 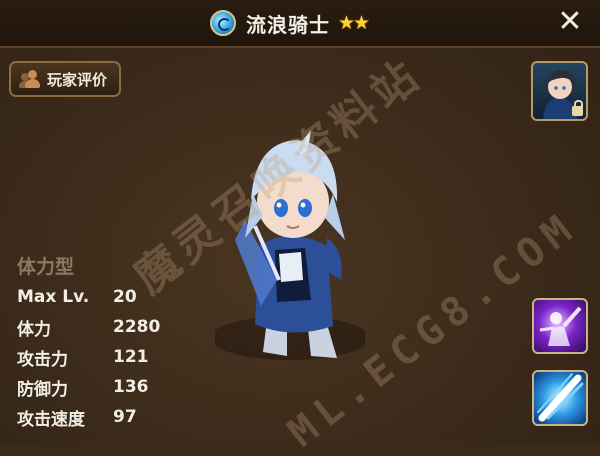 I want to click on stat-row: Max Lv. 20, so click(x=88, y=297).